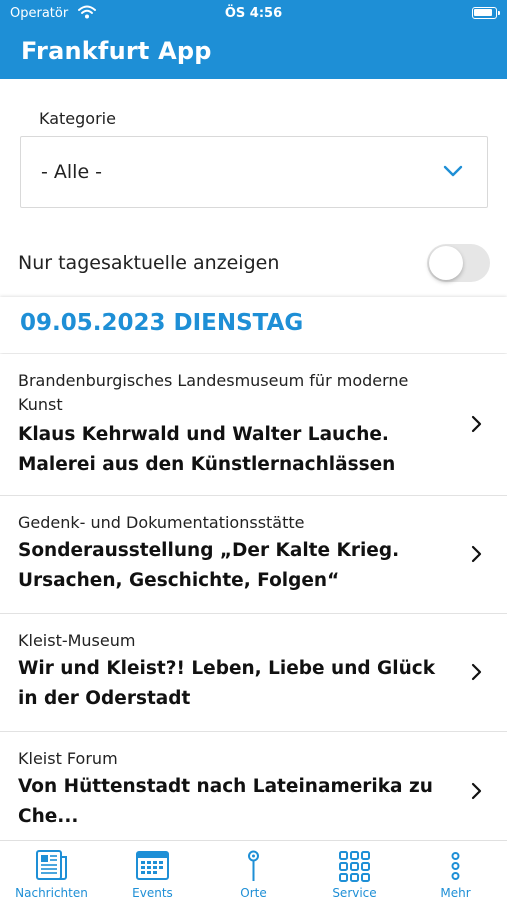 This screenshot has height=900, width=507. I want to click on more-vertical-icon, so click(455, 866).